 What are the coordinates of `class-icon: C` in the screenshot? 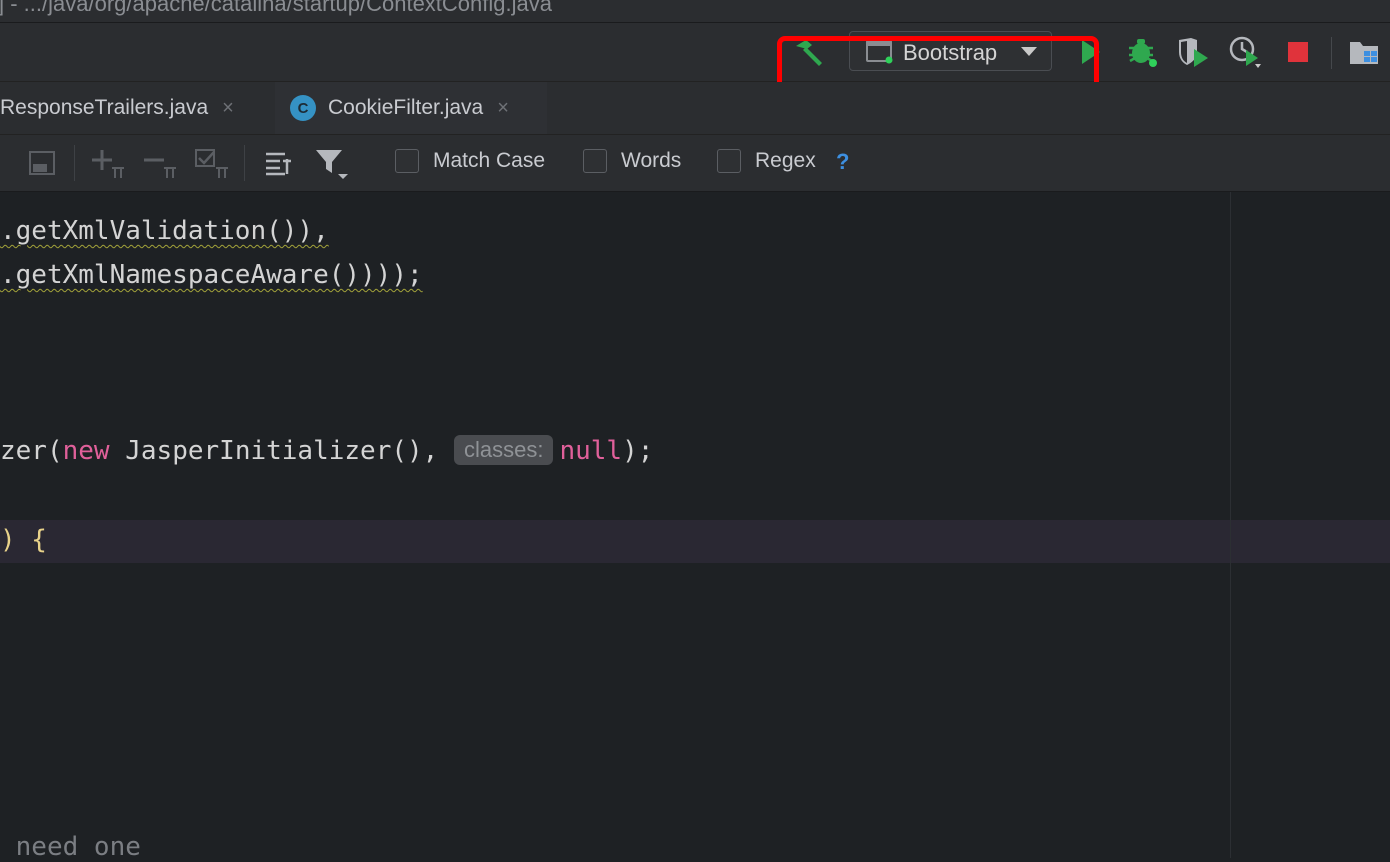 It's located at (303, 108).